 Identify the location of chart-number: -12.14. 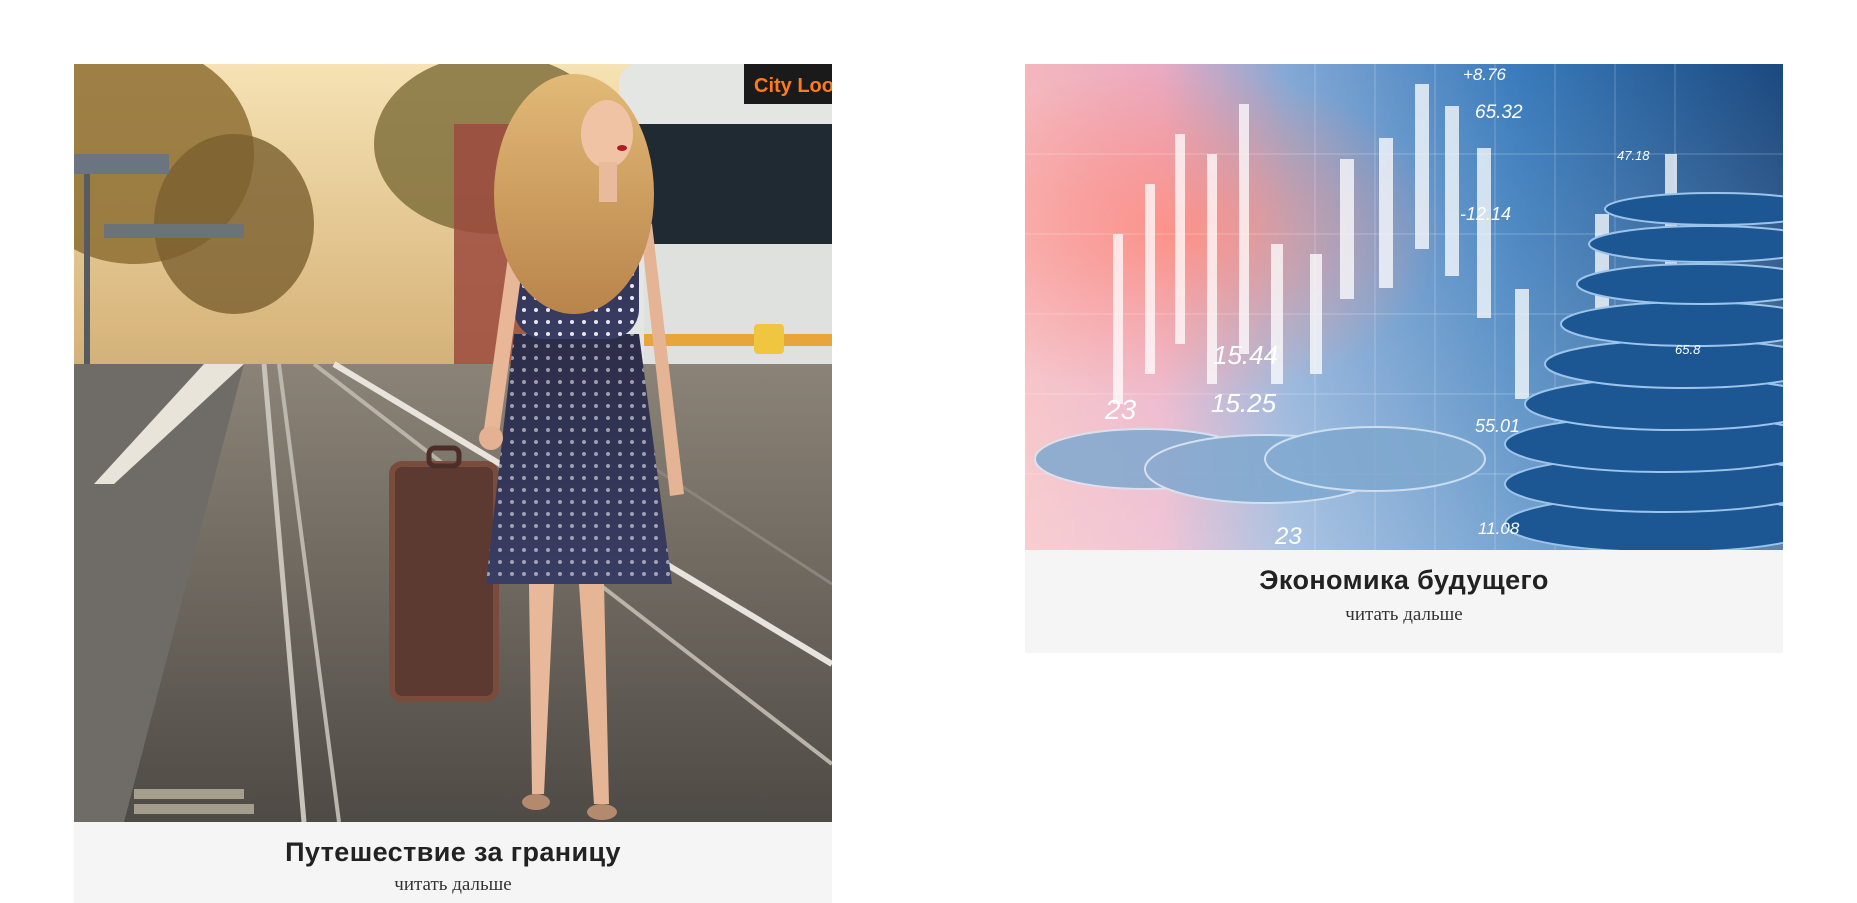
(1485, 214).